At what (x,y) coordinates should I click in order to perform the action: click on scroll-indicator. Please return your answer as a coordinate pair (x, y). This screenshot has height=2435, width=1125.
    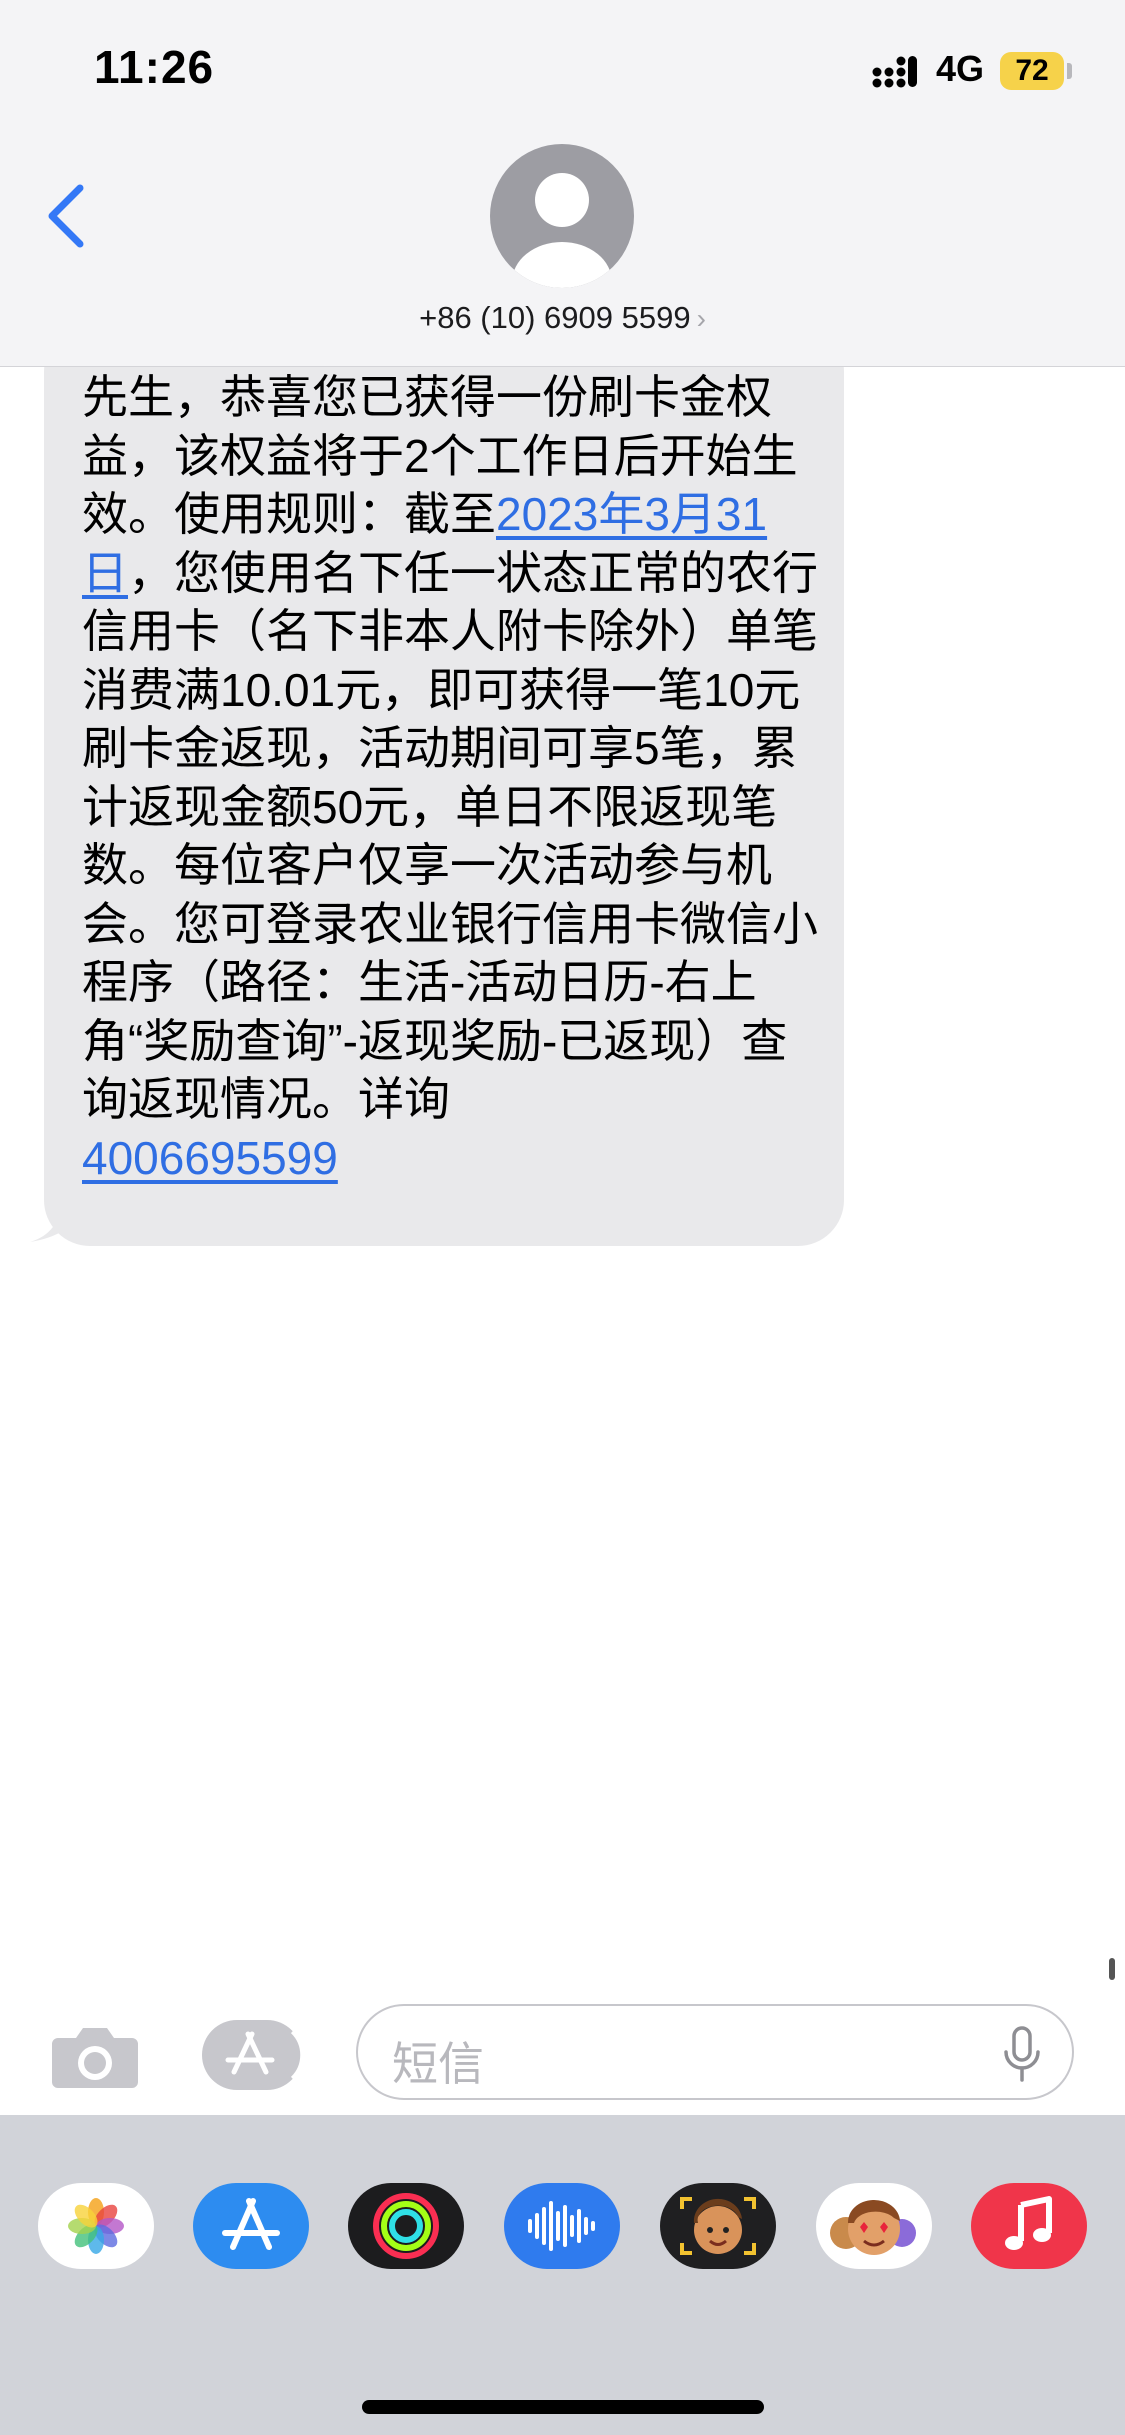
    Looking at the image, I should click on (1112, 1969).